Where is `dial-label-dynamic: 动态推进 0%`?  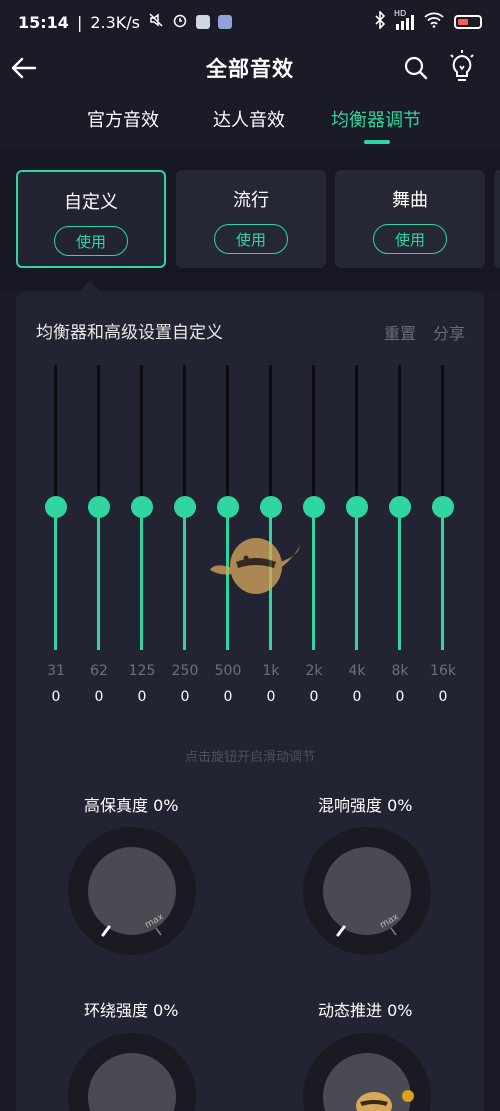
dial-label-dynamic: 动态推进 0% is located at coordinates (365, 1010).